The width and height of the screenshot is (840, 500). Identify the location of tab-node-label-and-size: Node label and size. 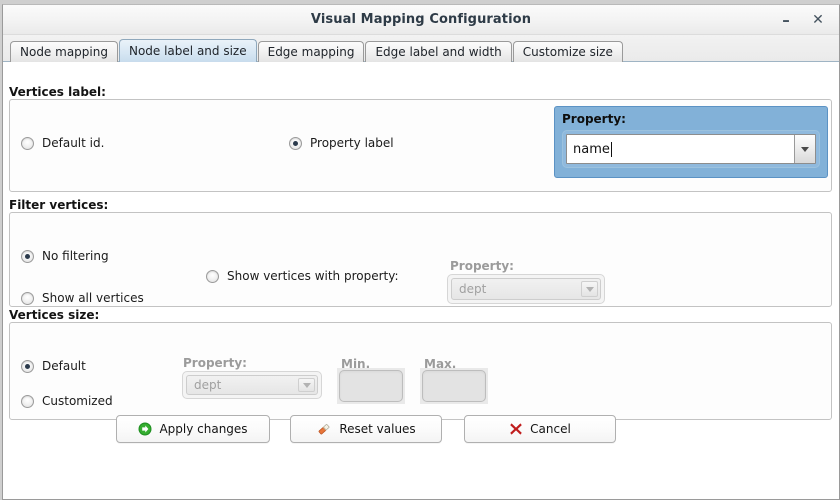
(187, 50).